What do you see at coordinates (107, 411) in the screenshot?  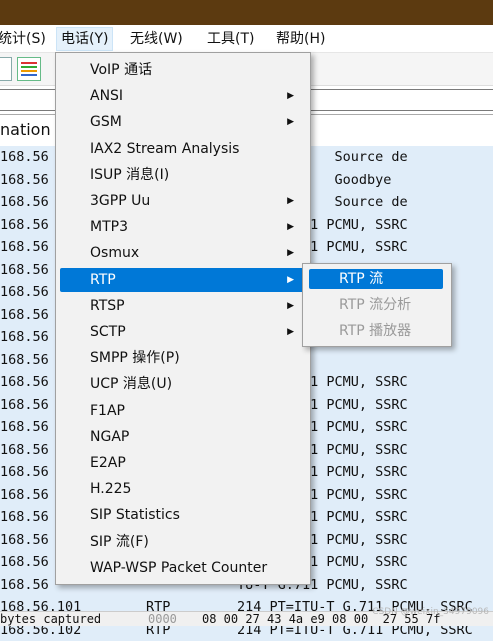 I see `menu-item-label: F1AP` at bounding box center [107, 411].